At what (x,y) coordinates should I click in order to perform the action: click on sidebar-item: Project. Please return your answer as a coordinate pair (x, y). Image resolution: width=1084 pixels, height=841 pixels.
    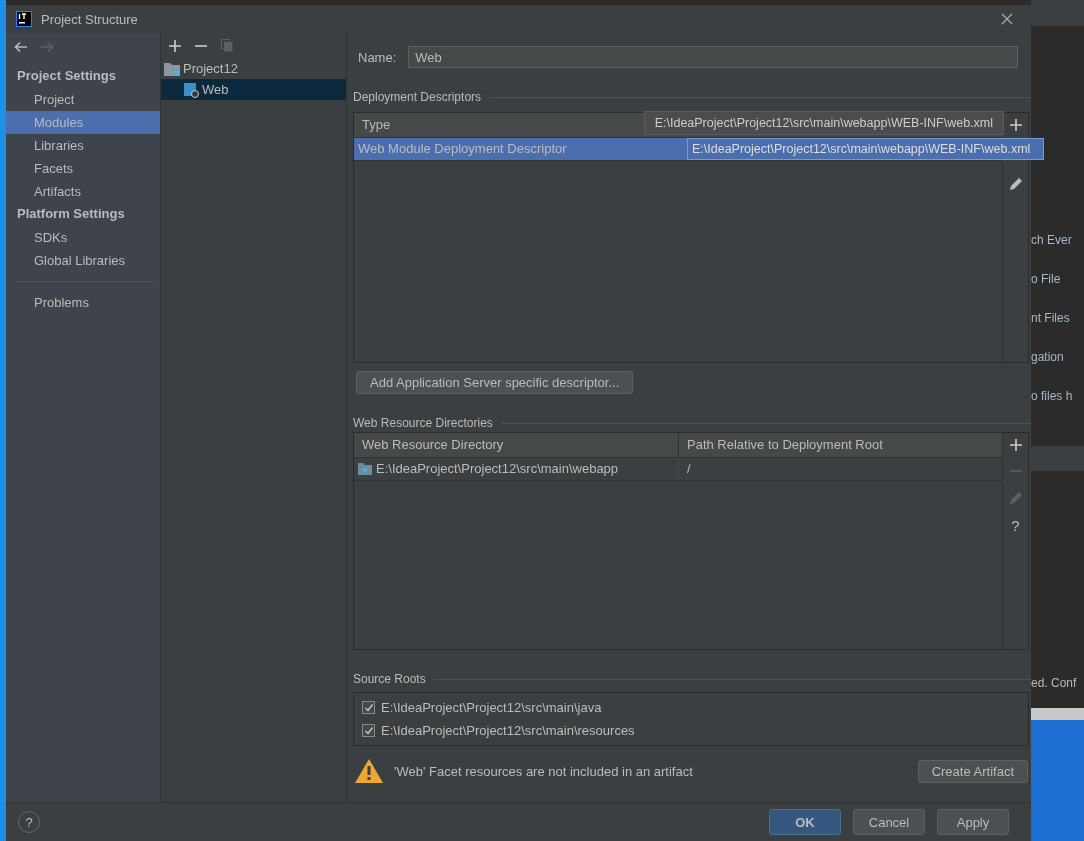
    Looking at the image, I should click on (83, 99).